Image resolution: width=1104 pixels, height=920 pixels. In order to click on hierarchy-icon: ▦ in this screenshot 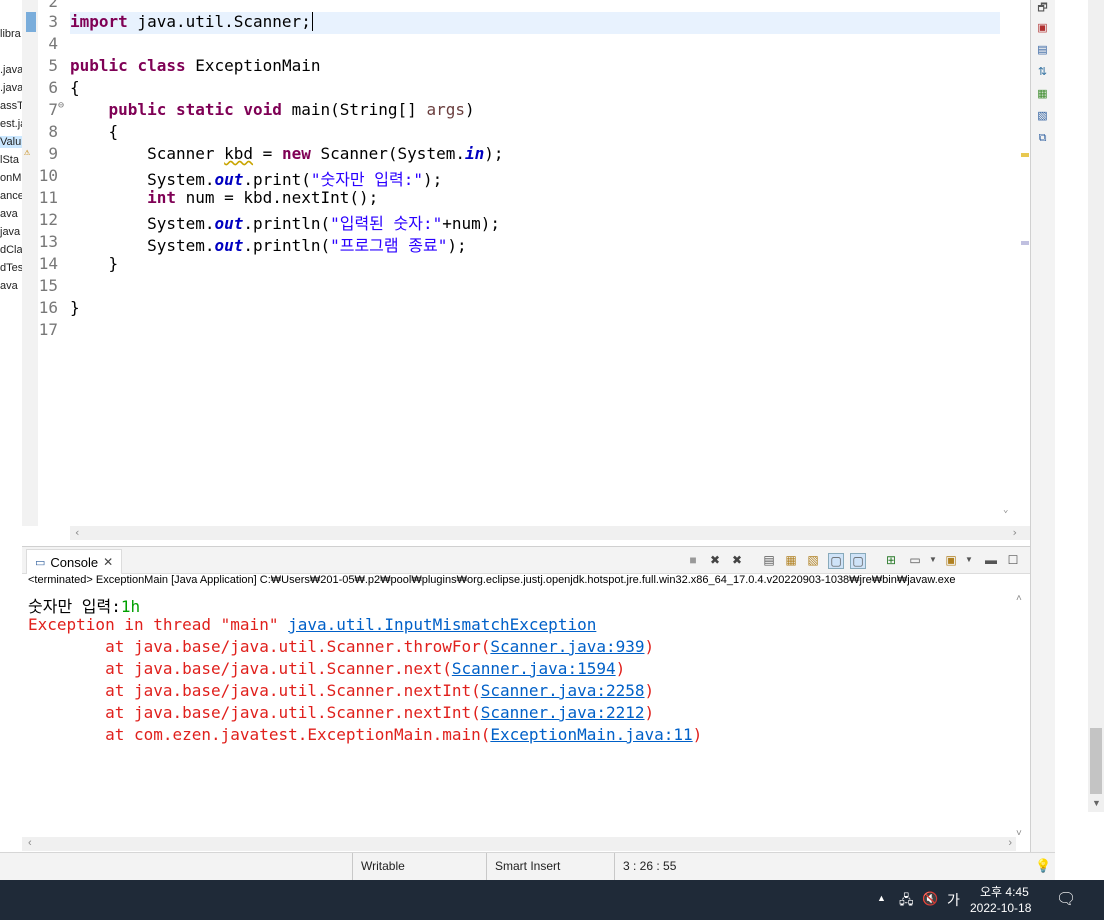, I will do `click(1042, 94)`.